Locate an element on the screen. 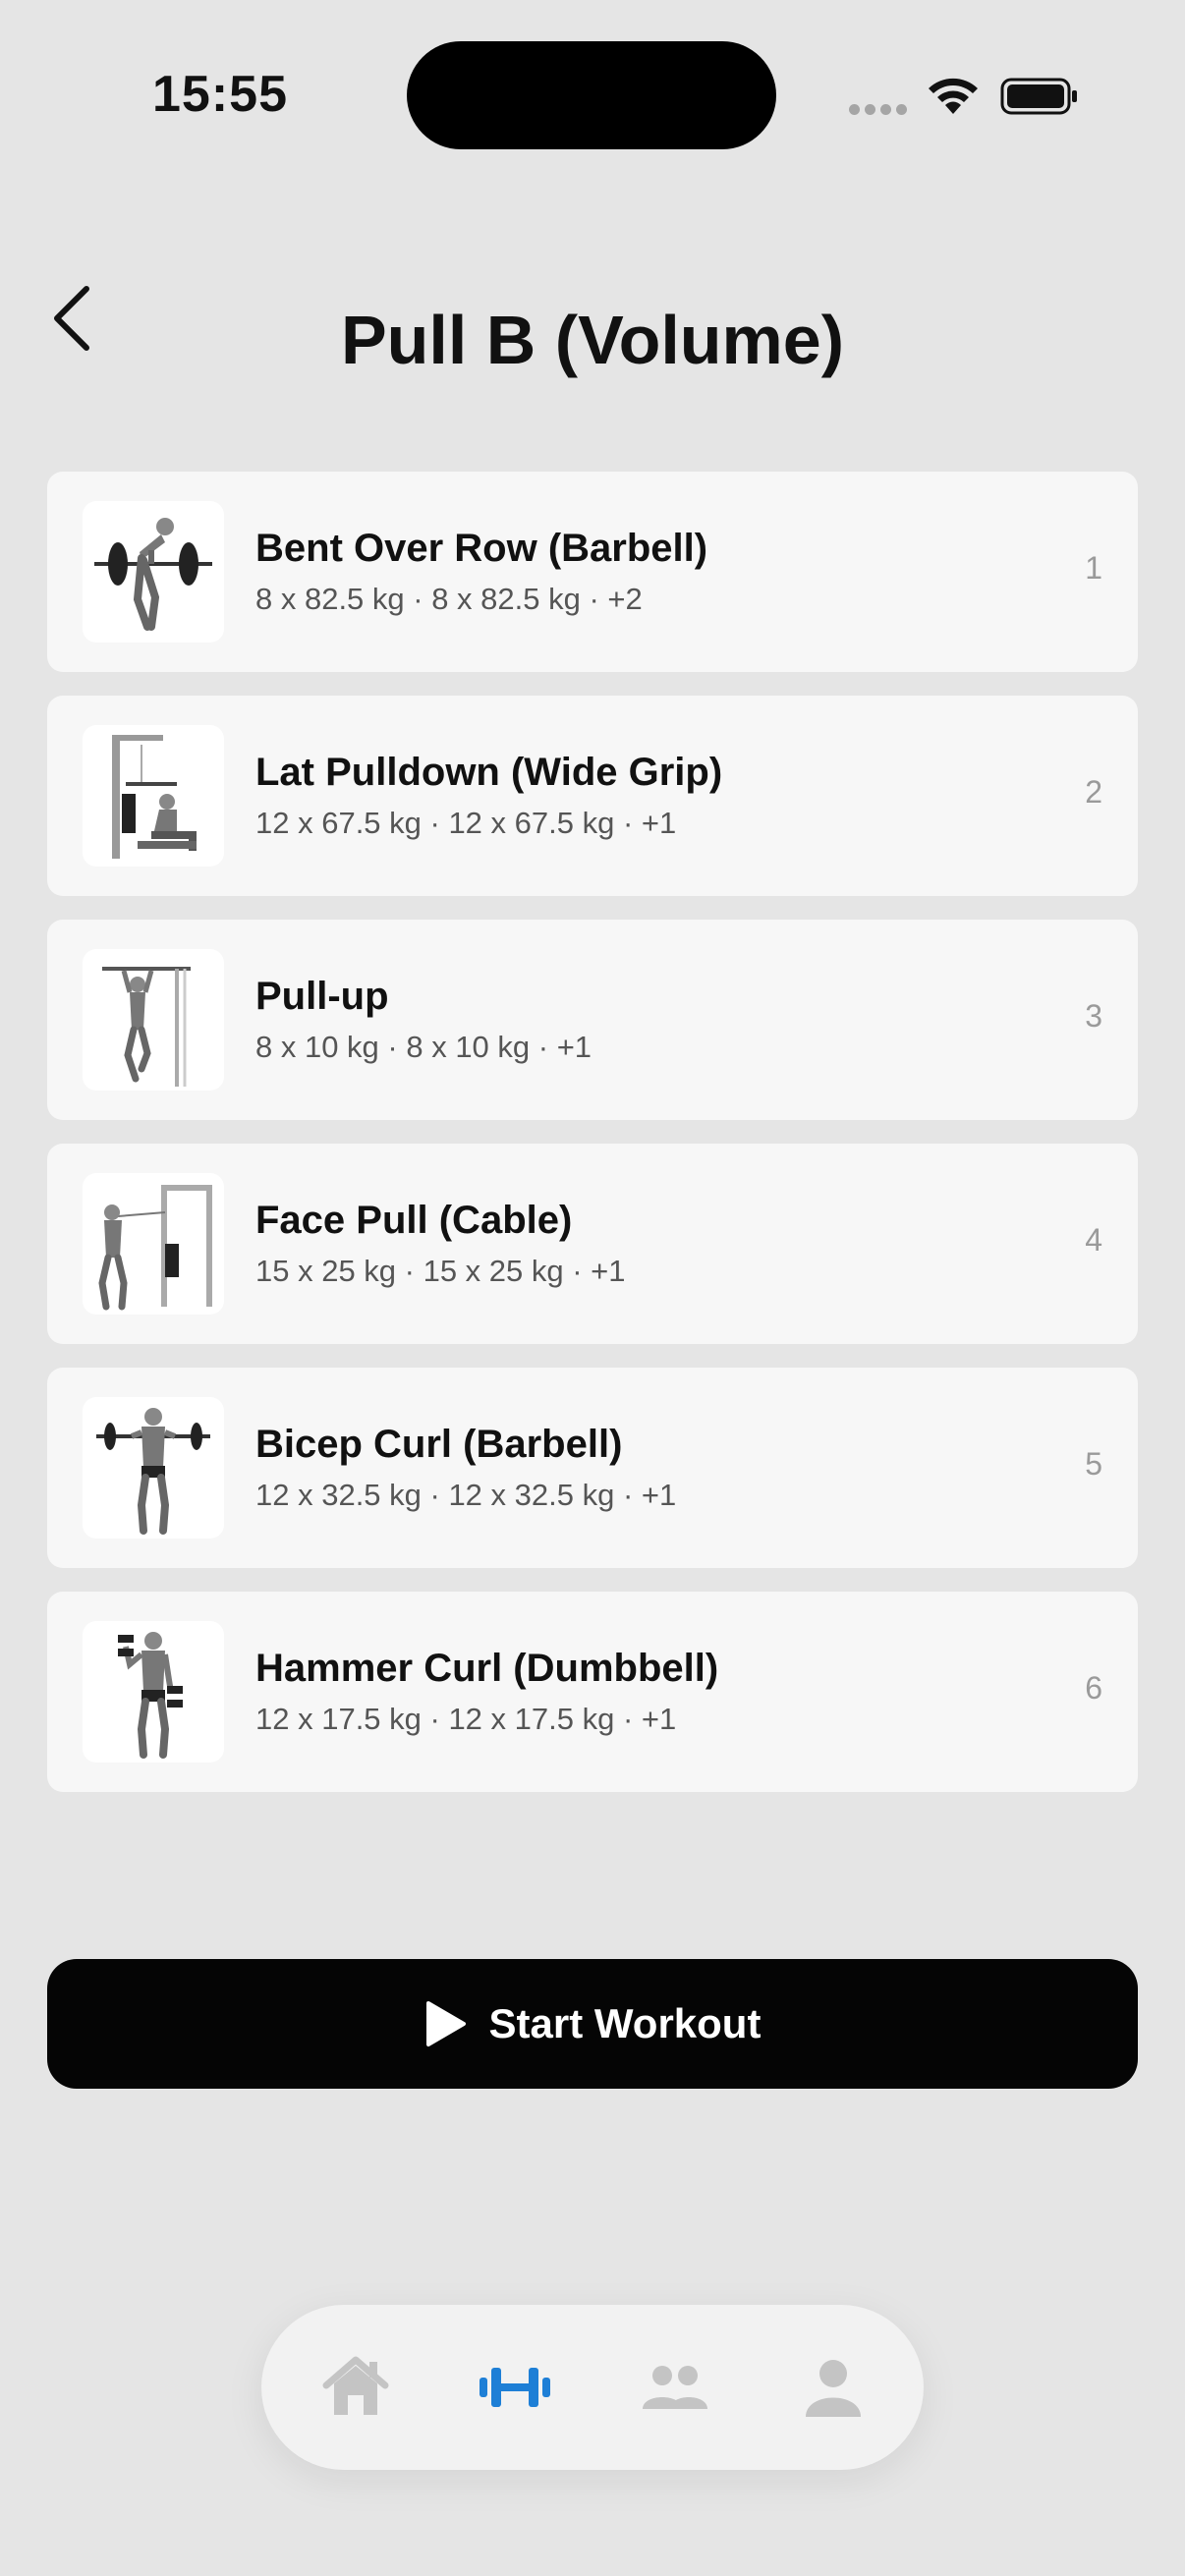 The height and width of the screenshot is (2576, 1185). exercise-order: 6 is located at coordinates (1093, 1688).